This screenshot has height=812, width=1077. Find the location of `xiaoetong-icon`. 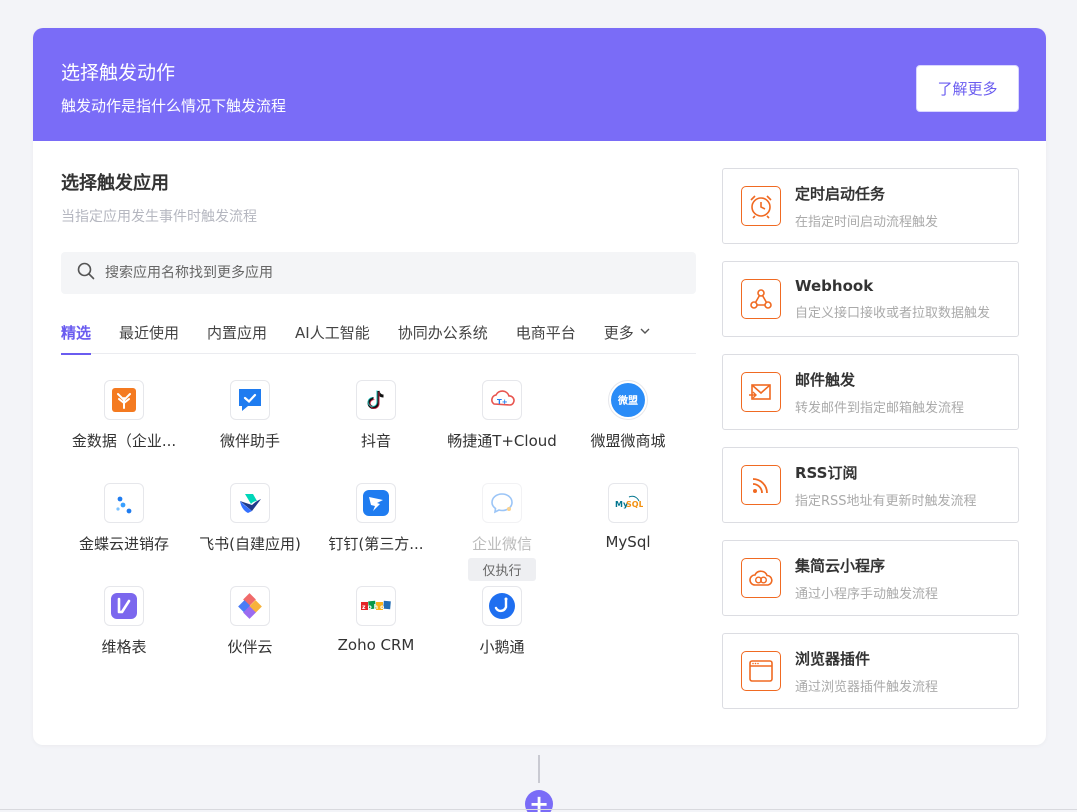

xiaoetong-icon is located at coordinates (502, 606).